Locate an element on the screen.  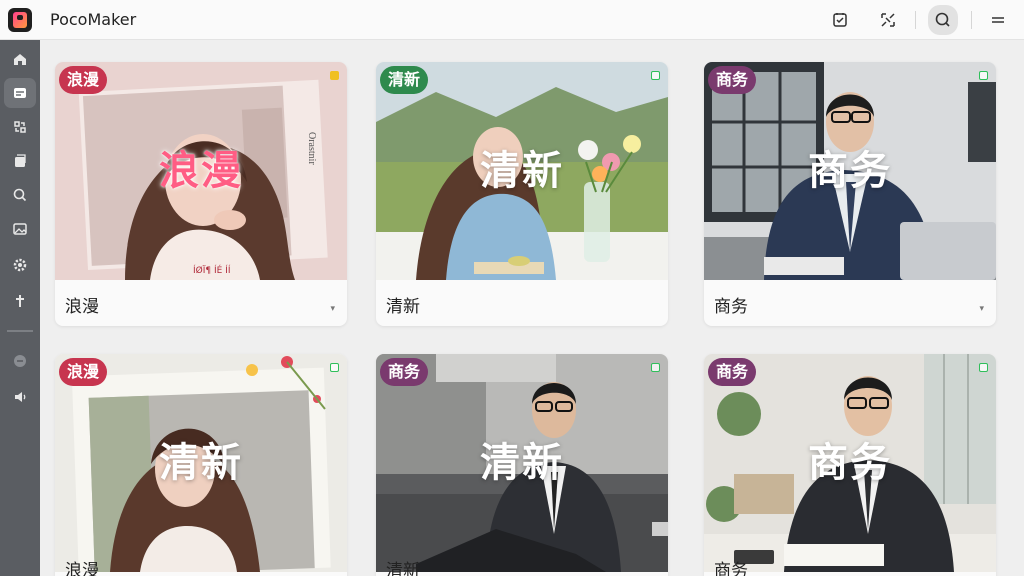
template-card: 浪漫 Orastnir ÍØÏ¶ ÍÉ ÍÍ 浪漫 浪漫 ▾ is located at coordinates (201, 194).